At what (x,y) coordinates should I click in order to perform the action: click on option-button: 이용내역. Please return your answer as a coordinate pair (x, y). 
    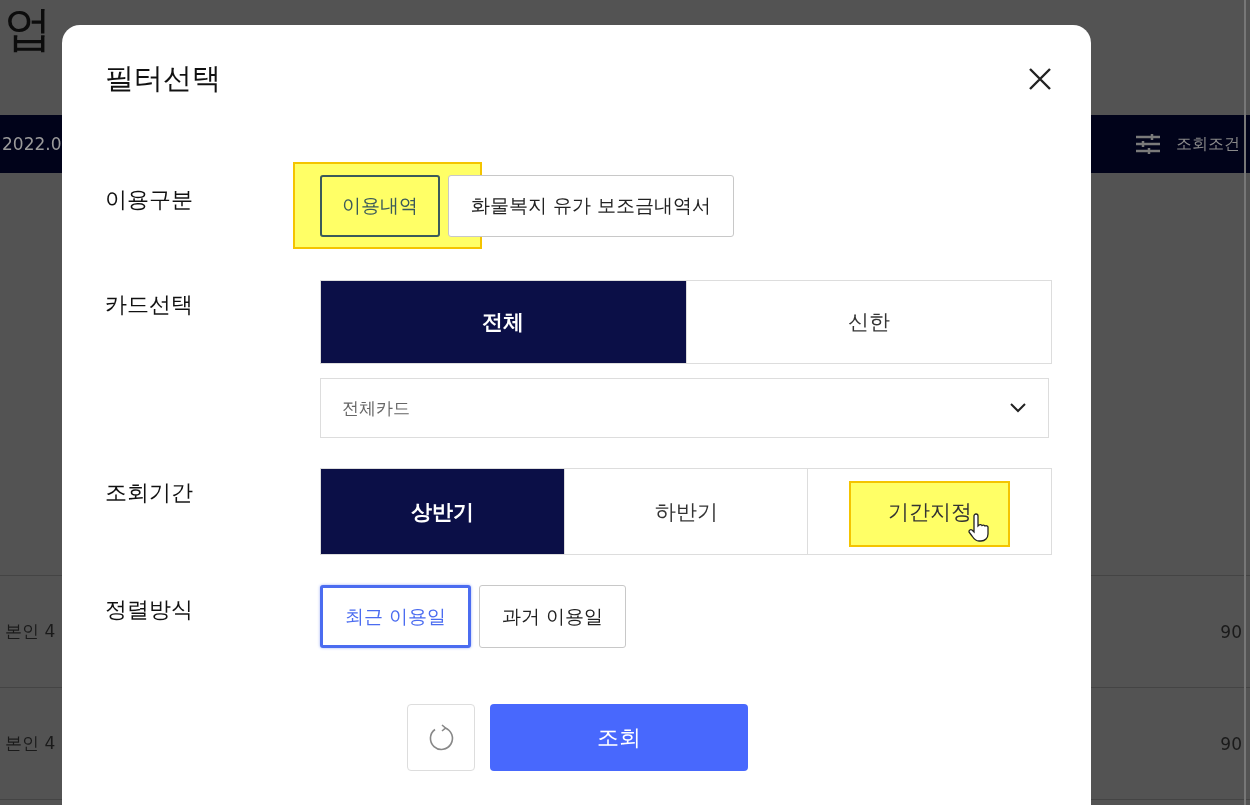
    Looking at the image, I should click on (380, 206).